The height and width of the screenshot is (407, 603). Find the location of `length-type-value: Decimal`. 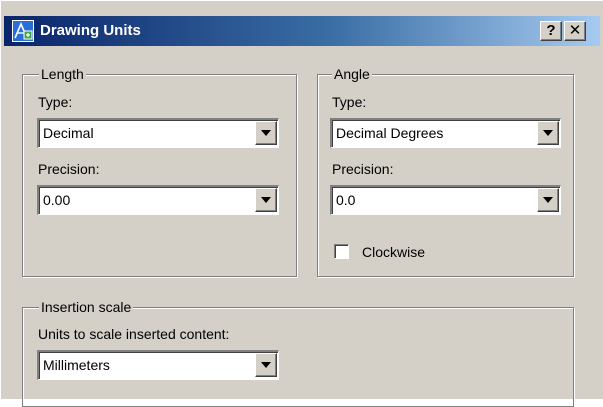

length-type-value: Decimal is located at coordinates (68, 133).